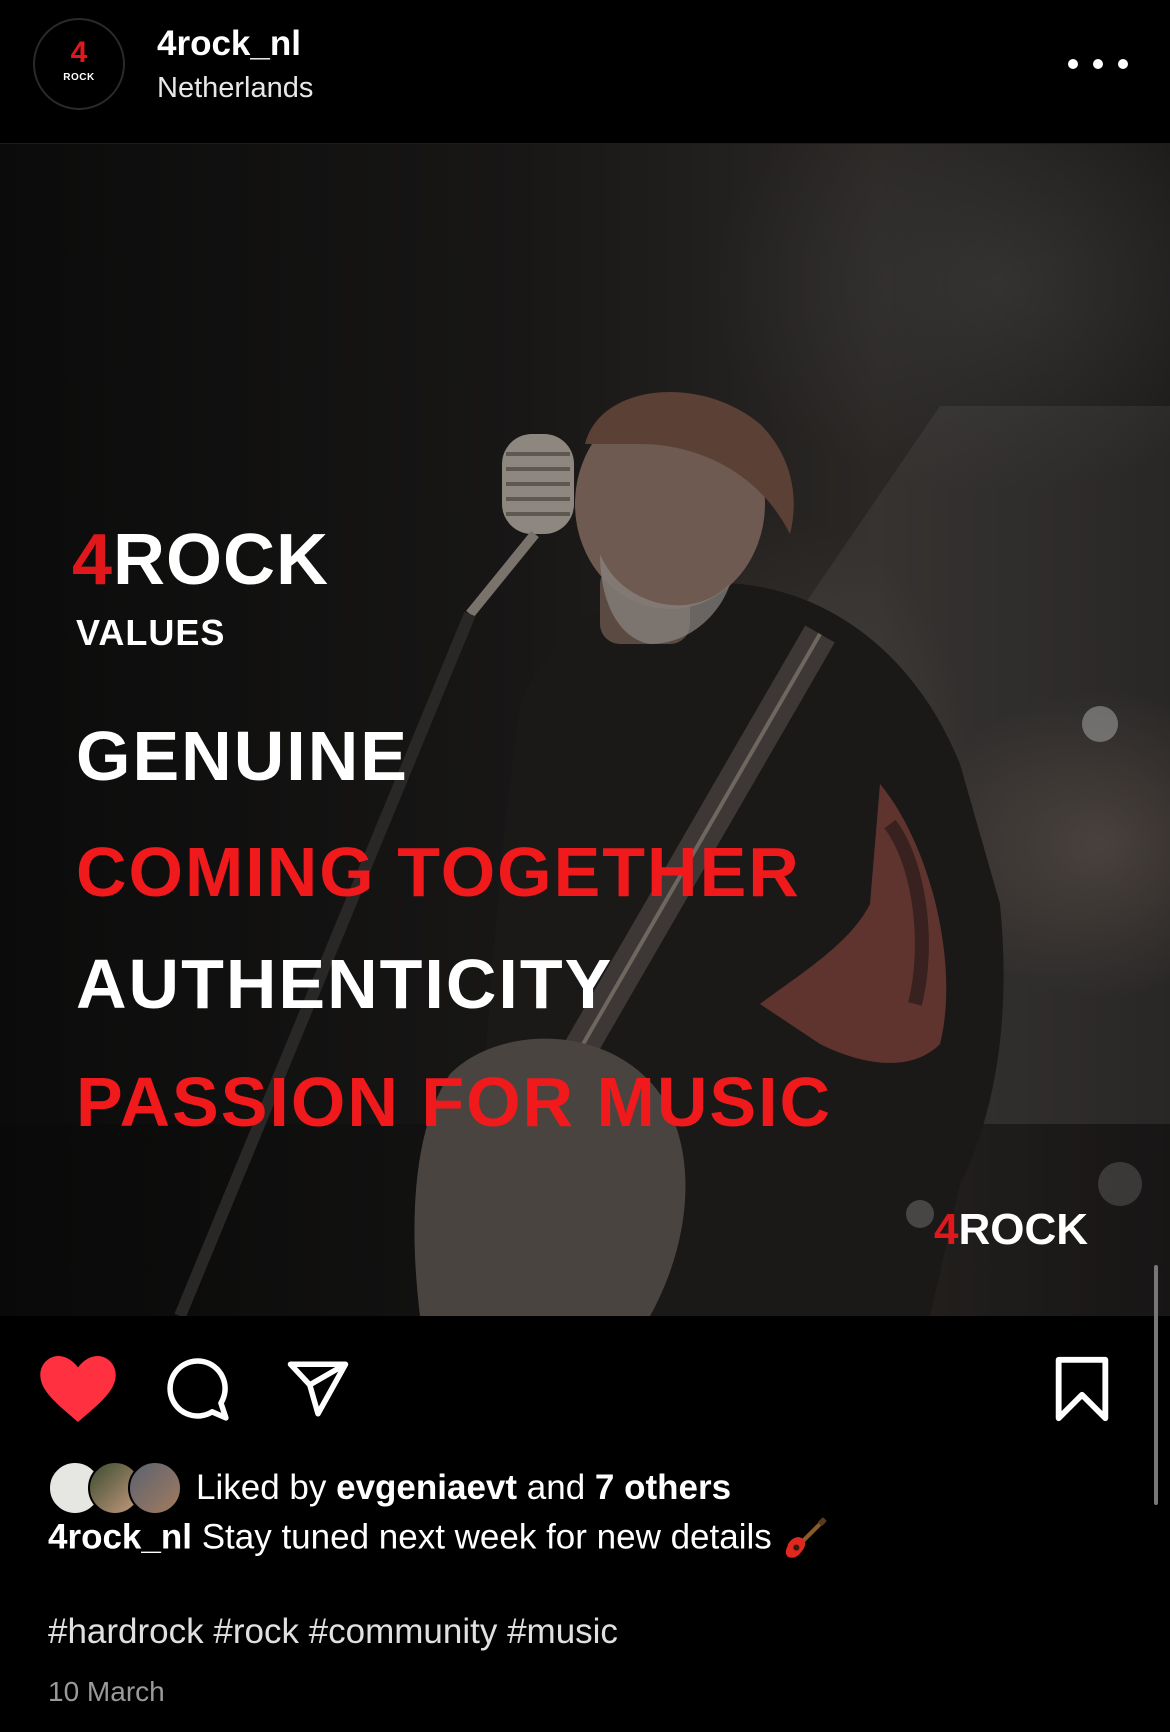 The width and height of the screenshot is (1170, 1732). What do you see at coordinates (79, 52) in the screenshot?
I see `avatar-number: 4` at bounding box center [79, 52].